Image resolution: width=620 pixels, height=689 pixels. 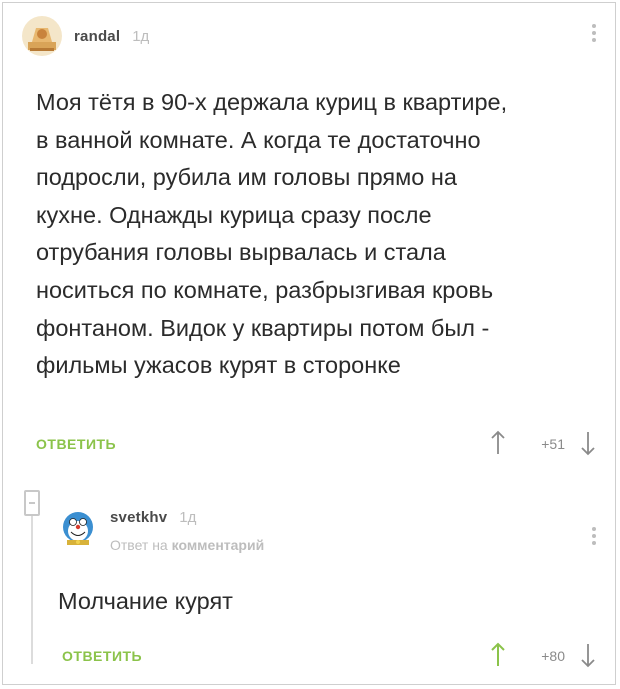 What do you see at coordinates (218, 545) in the screenshot?
I see `reply-to-link: комментарий` at bounding box center [218, 545].